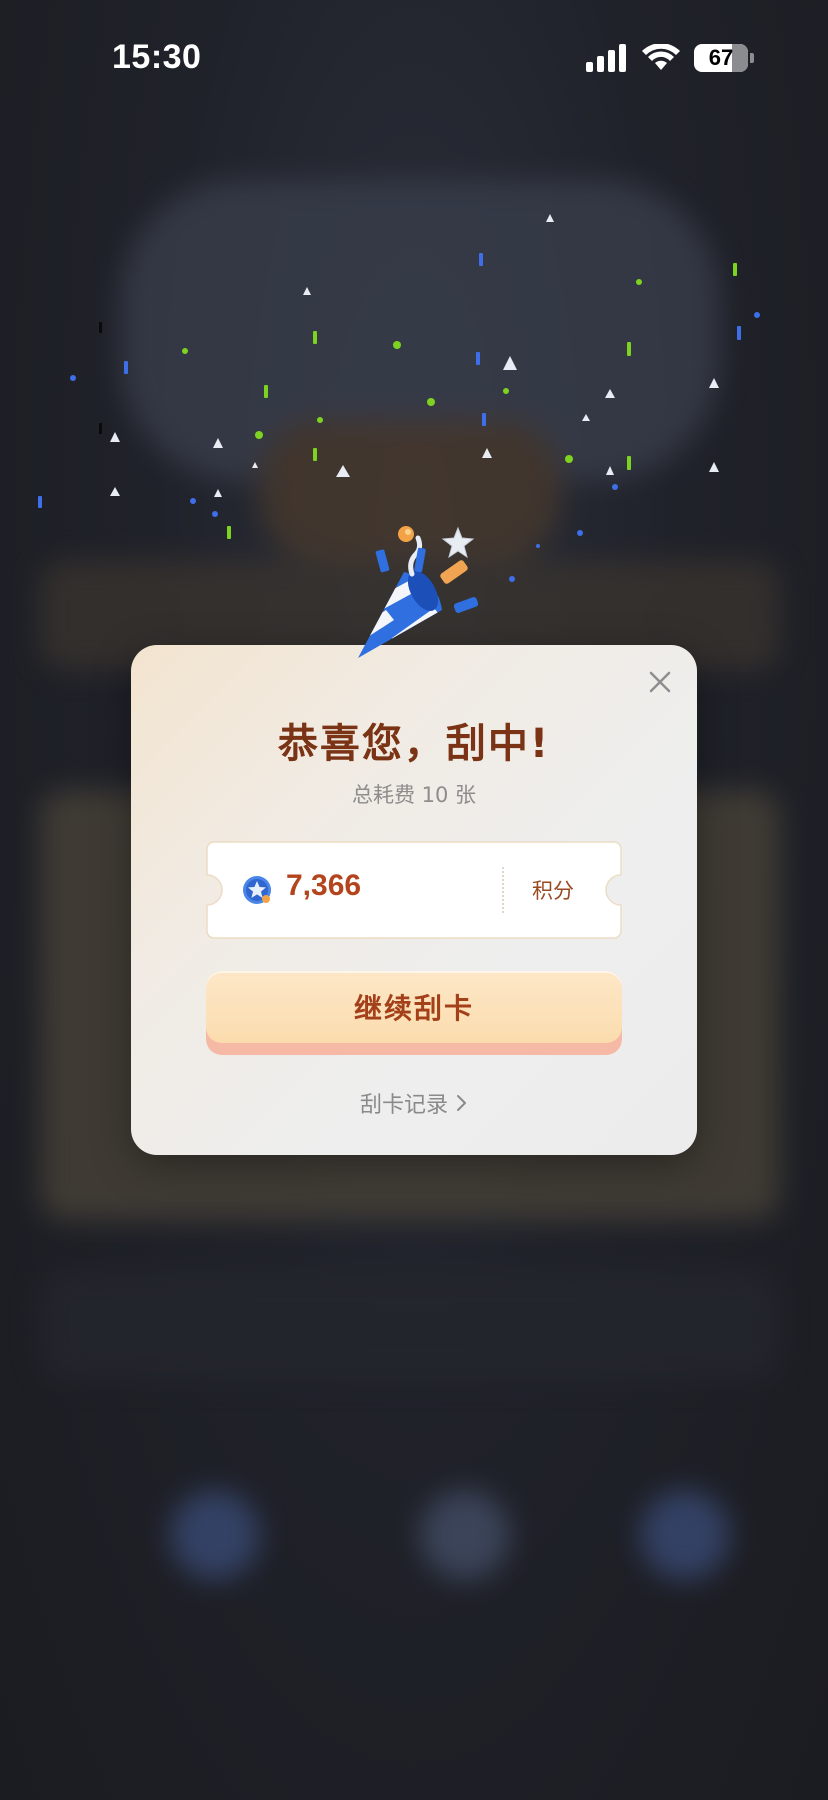 The width and height of the screenshot is (828, 1800). Describe the element at coordinates (660, 682) in the screenshot. I see `close-icon` at that location.